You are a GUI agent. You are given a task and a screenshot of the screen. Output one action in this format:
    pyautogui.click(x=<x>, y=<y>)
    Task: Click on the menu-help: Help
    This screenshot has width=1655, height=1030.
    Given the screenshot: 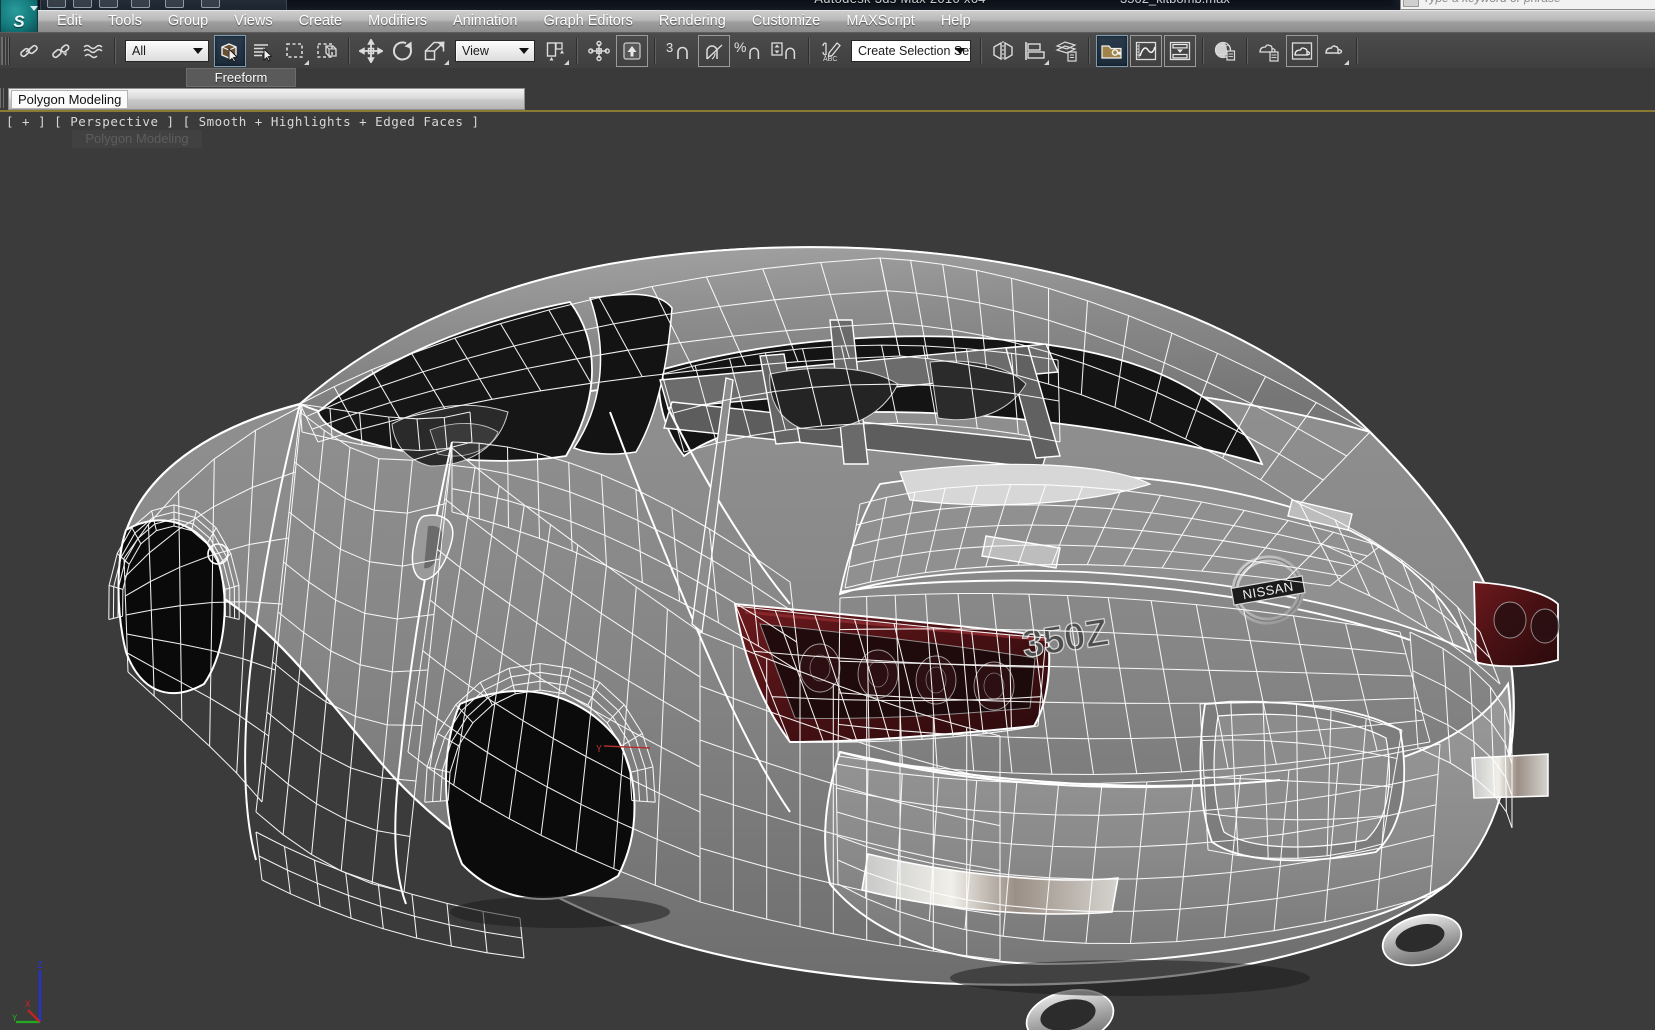 What is the action you would take?
    pyautogui.click(x=956, y=21)
    